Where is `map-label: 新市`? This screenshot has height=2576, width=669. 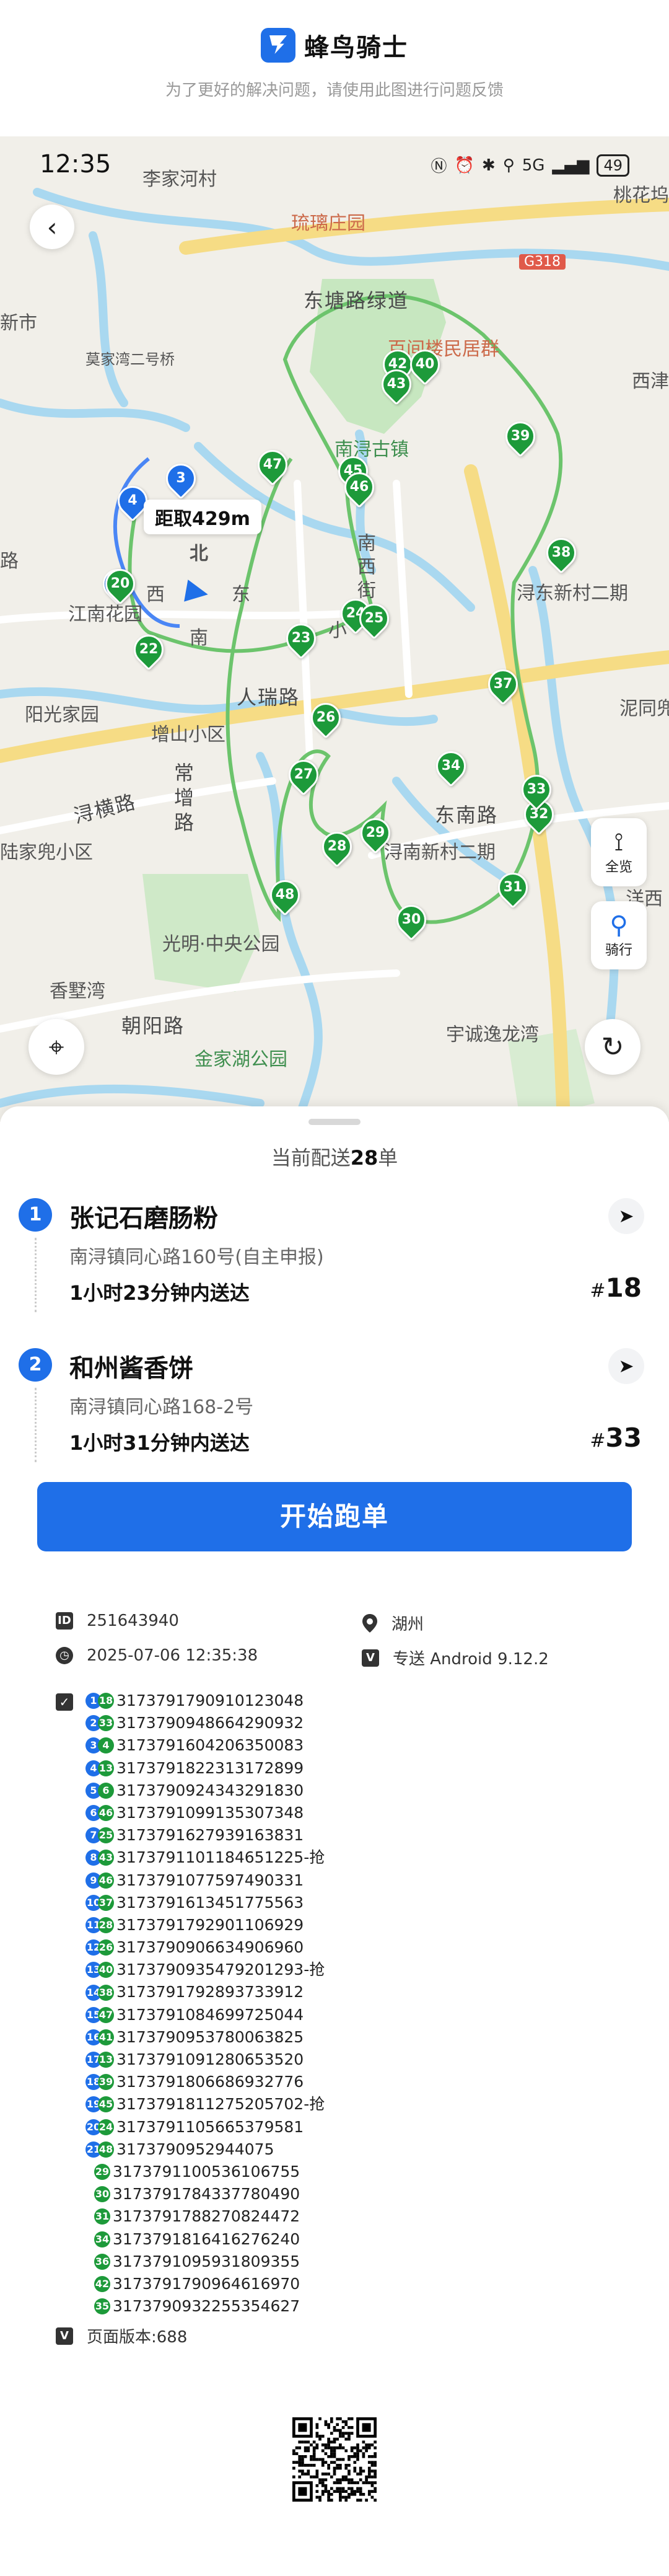
map-label: 新市 is located at coordinates (18, 323).